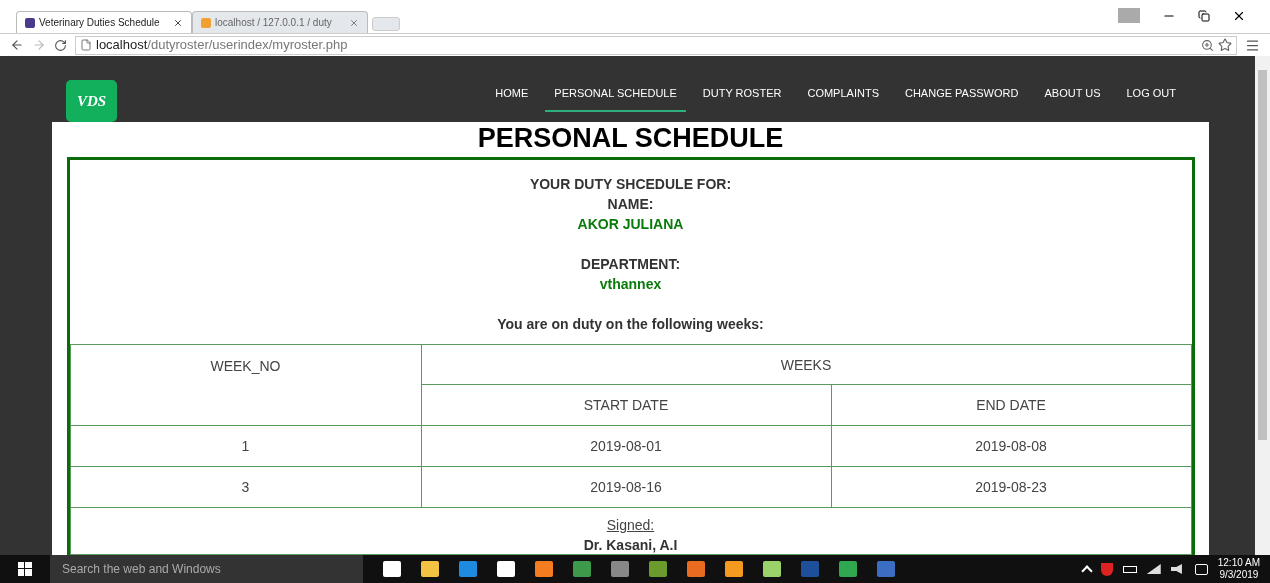 The width and height of the screenshot is (1270, 583). I want to click on page-icon, so click(86, 45).